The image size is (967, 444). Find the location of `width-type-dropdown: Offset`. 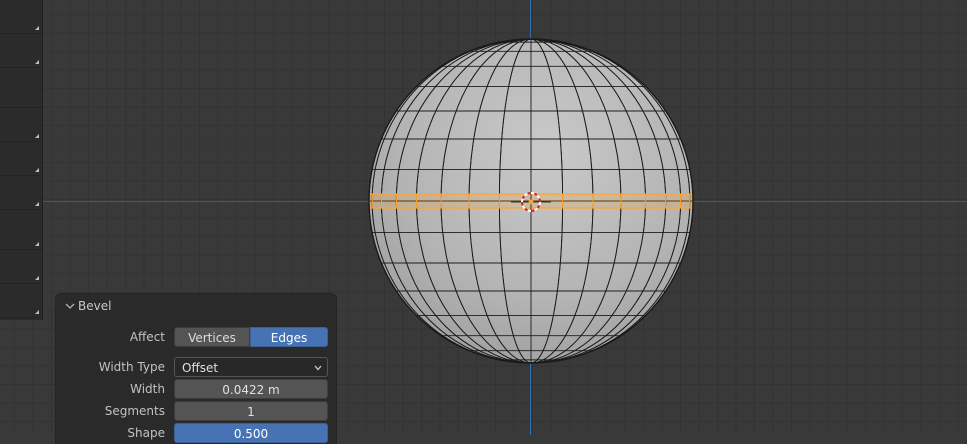

width-type-dropdown: Offset is located at coordinates (251, 367).